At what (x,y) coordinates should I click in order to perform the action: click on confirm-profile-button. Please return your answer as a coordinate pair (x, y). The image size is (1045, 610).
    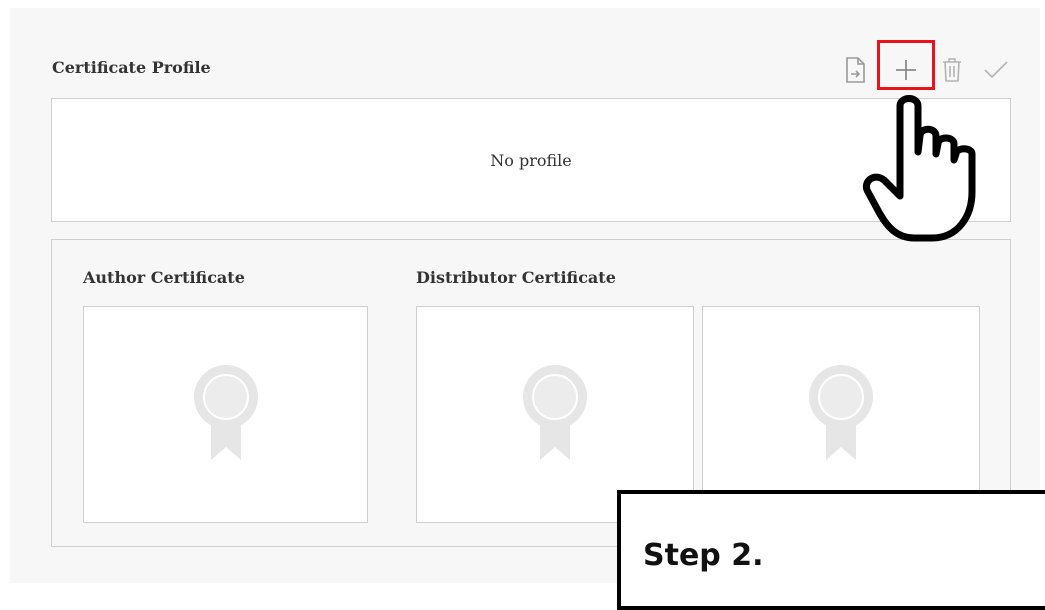
    Looking at the image, I should click on (996, 70).